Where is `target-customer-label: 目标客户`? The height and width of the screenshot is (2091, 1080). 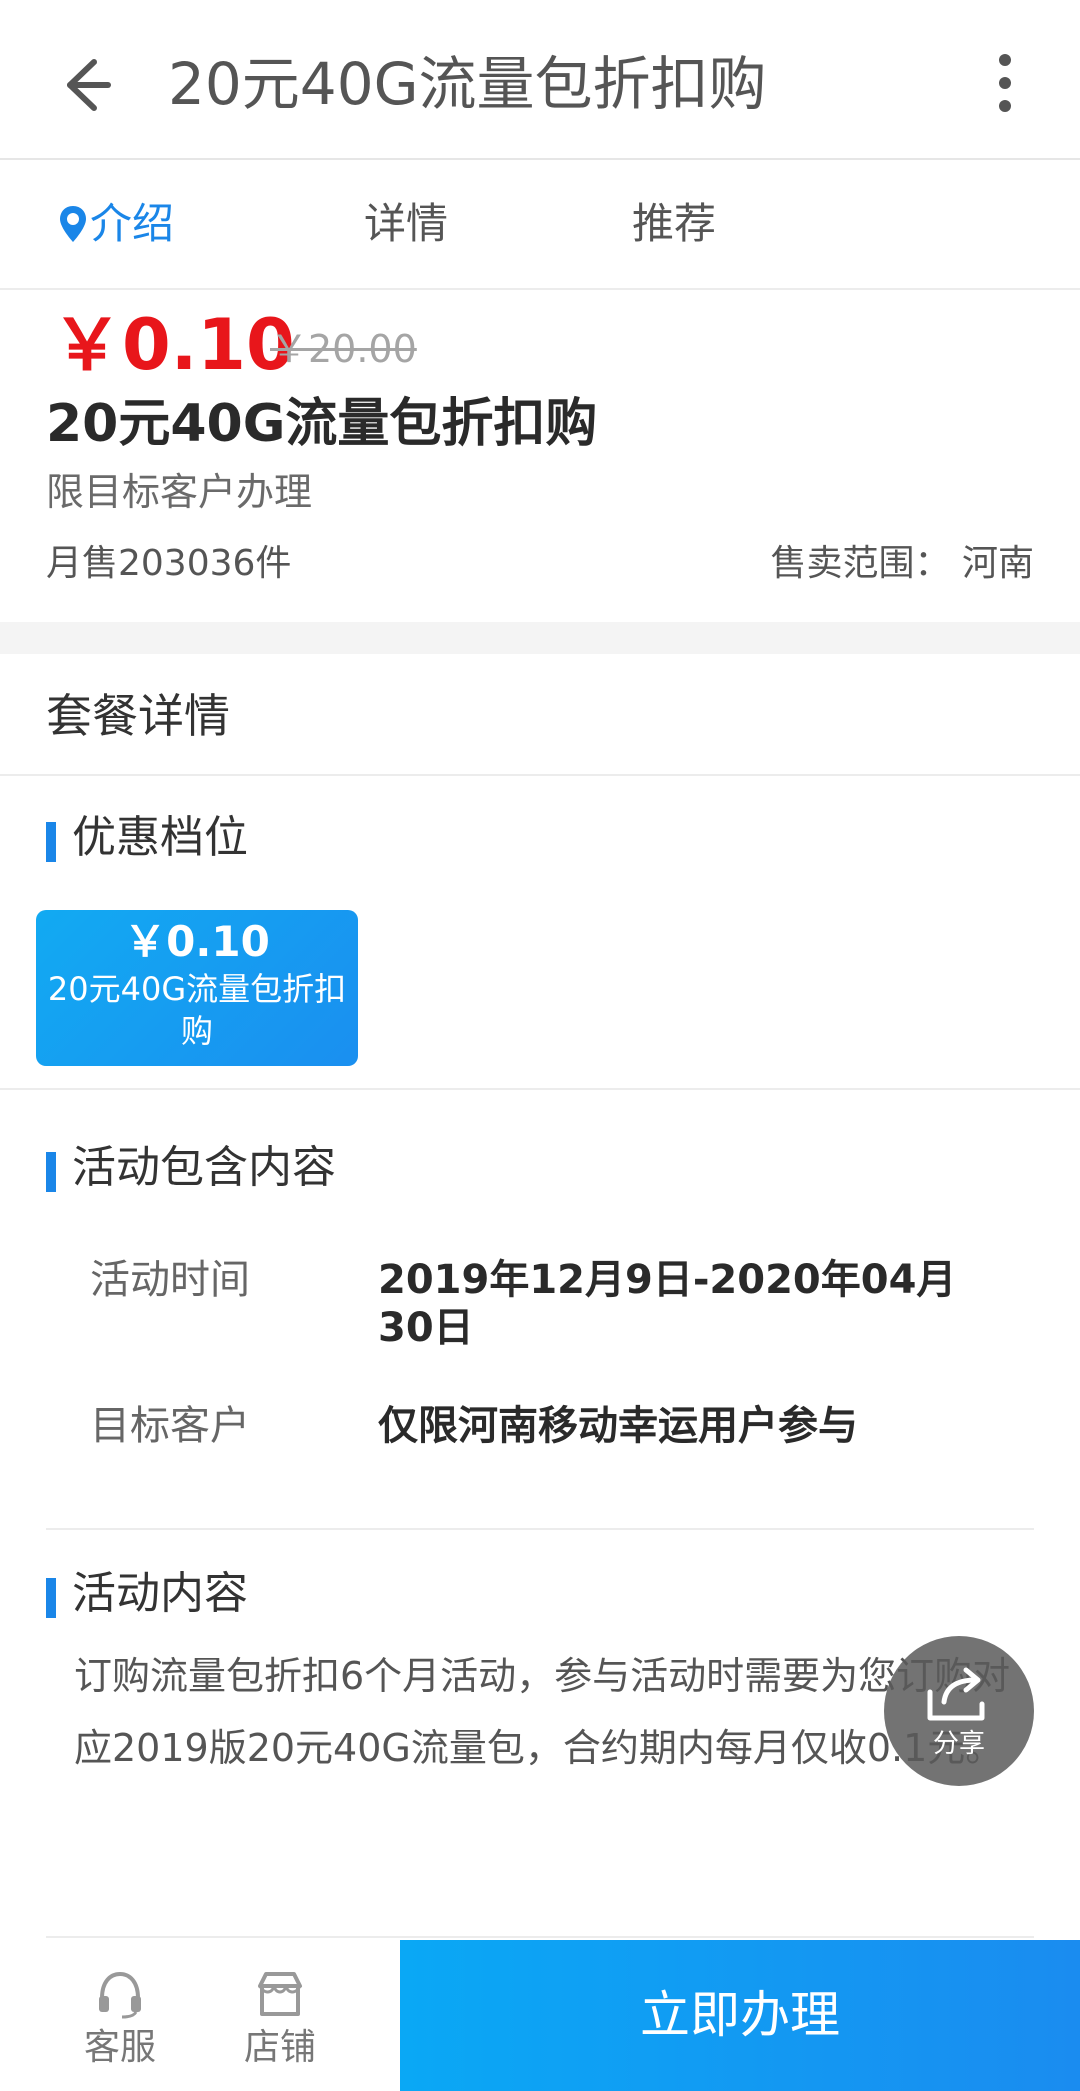
target-customer-label: 目标客户 is located at coordinates (170, 1426).